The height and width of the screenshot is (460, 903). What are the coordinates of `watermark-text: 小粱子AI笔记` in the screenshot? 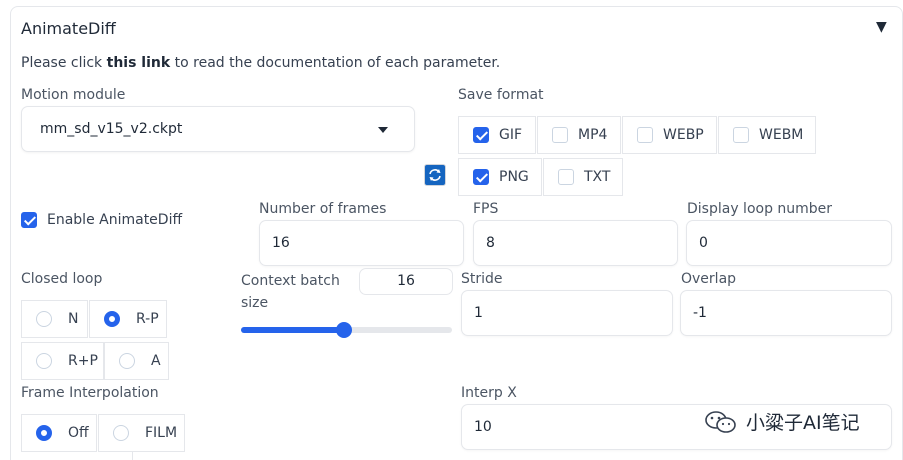 It's located at (803, 423).